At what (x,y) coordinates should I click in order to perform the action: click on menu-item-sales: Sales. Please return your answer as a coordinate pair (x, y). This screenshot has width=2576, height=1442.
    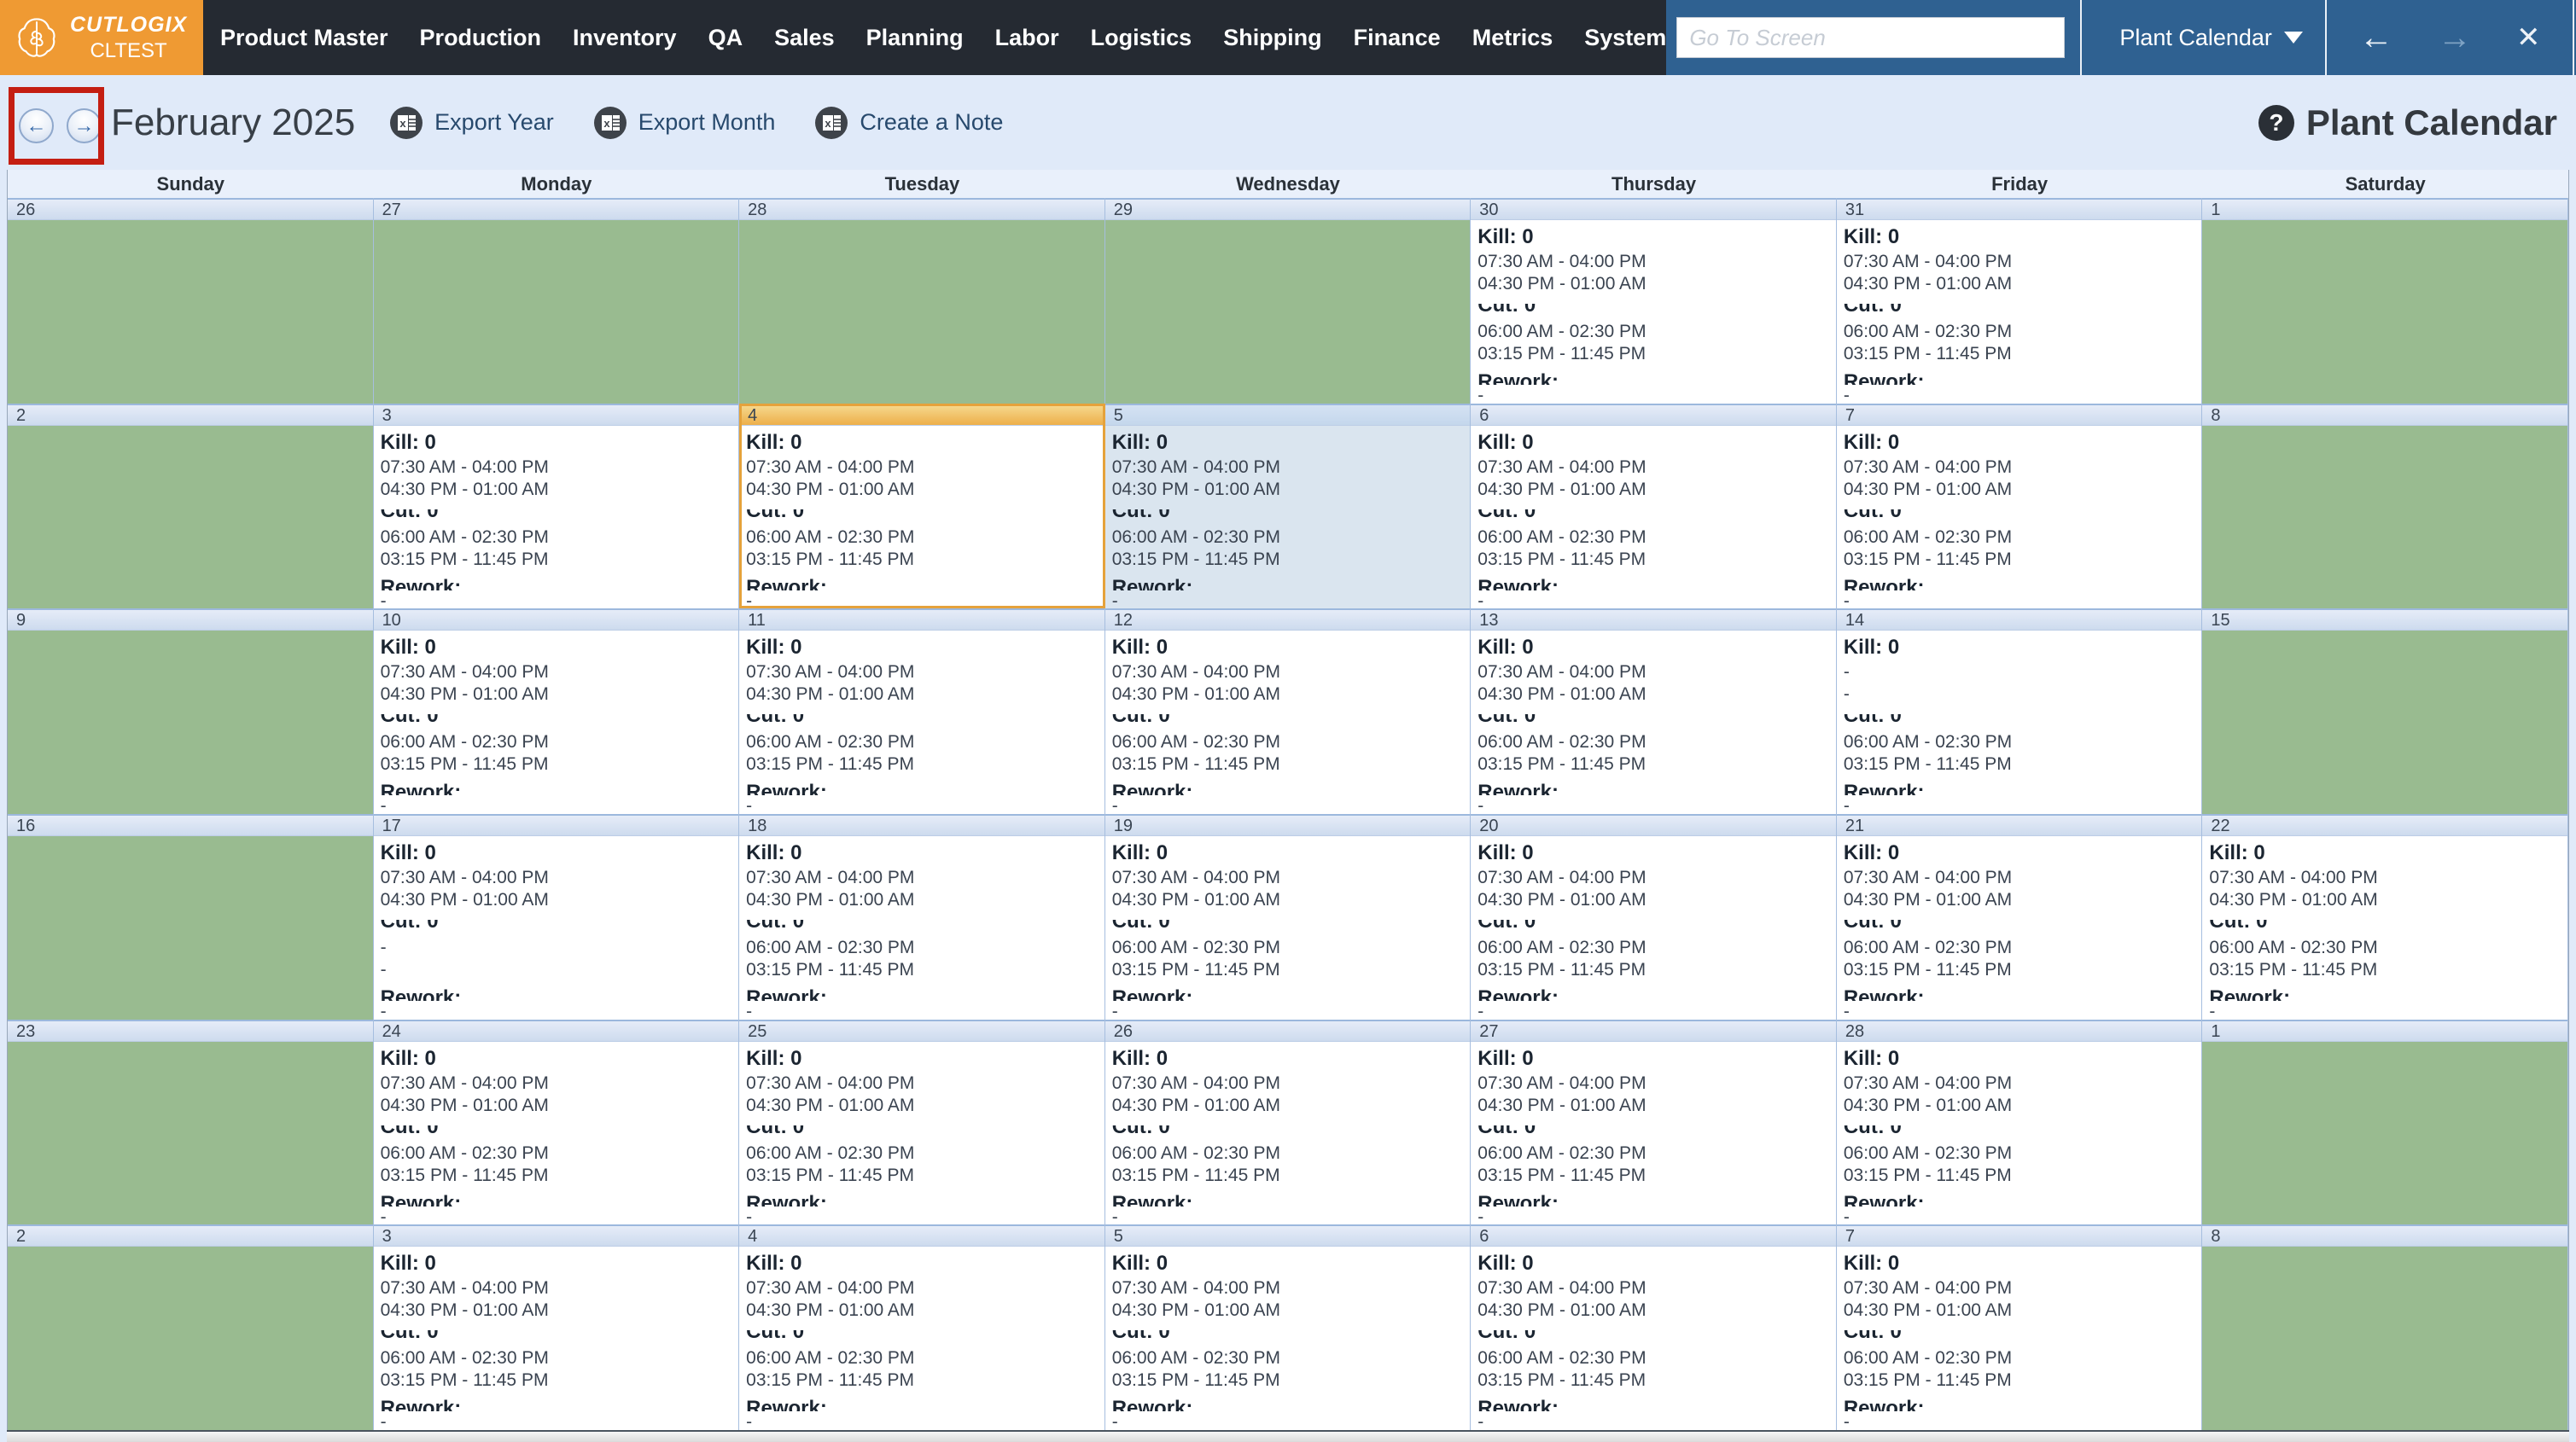
    Looking at the image, I should click on (804, 38).